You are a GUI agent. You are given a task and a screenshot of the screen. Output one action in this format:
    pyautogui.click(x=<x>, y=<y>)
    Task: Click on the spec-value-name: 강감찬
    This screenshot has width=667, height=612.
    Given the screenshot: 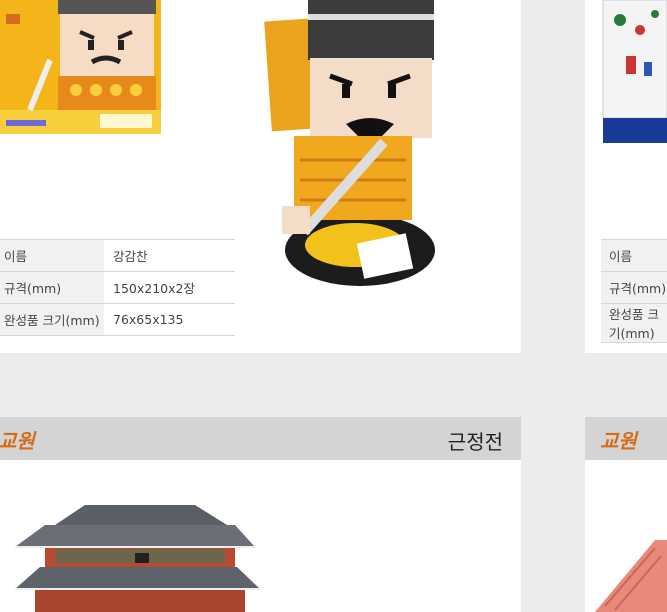 What is the action you would take?
    pyautogui.click(x=169, y=255)
    